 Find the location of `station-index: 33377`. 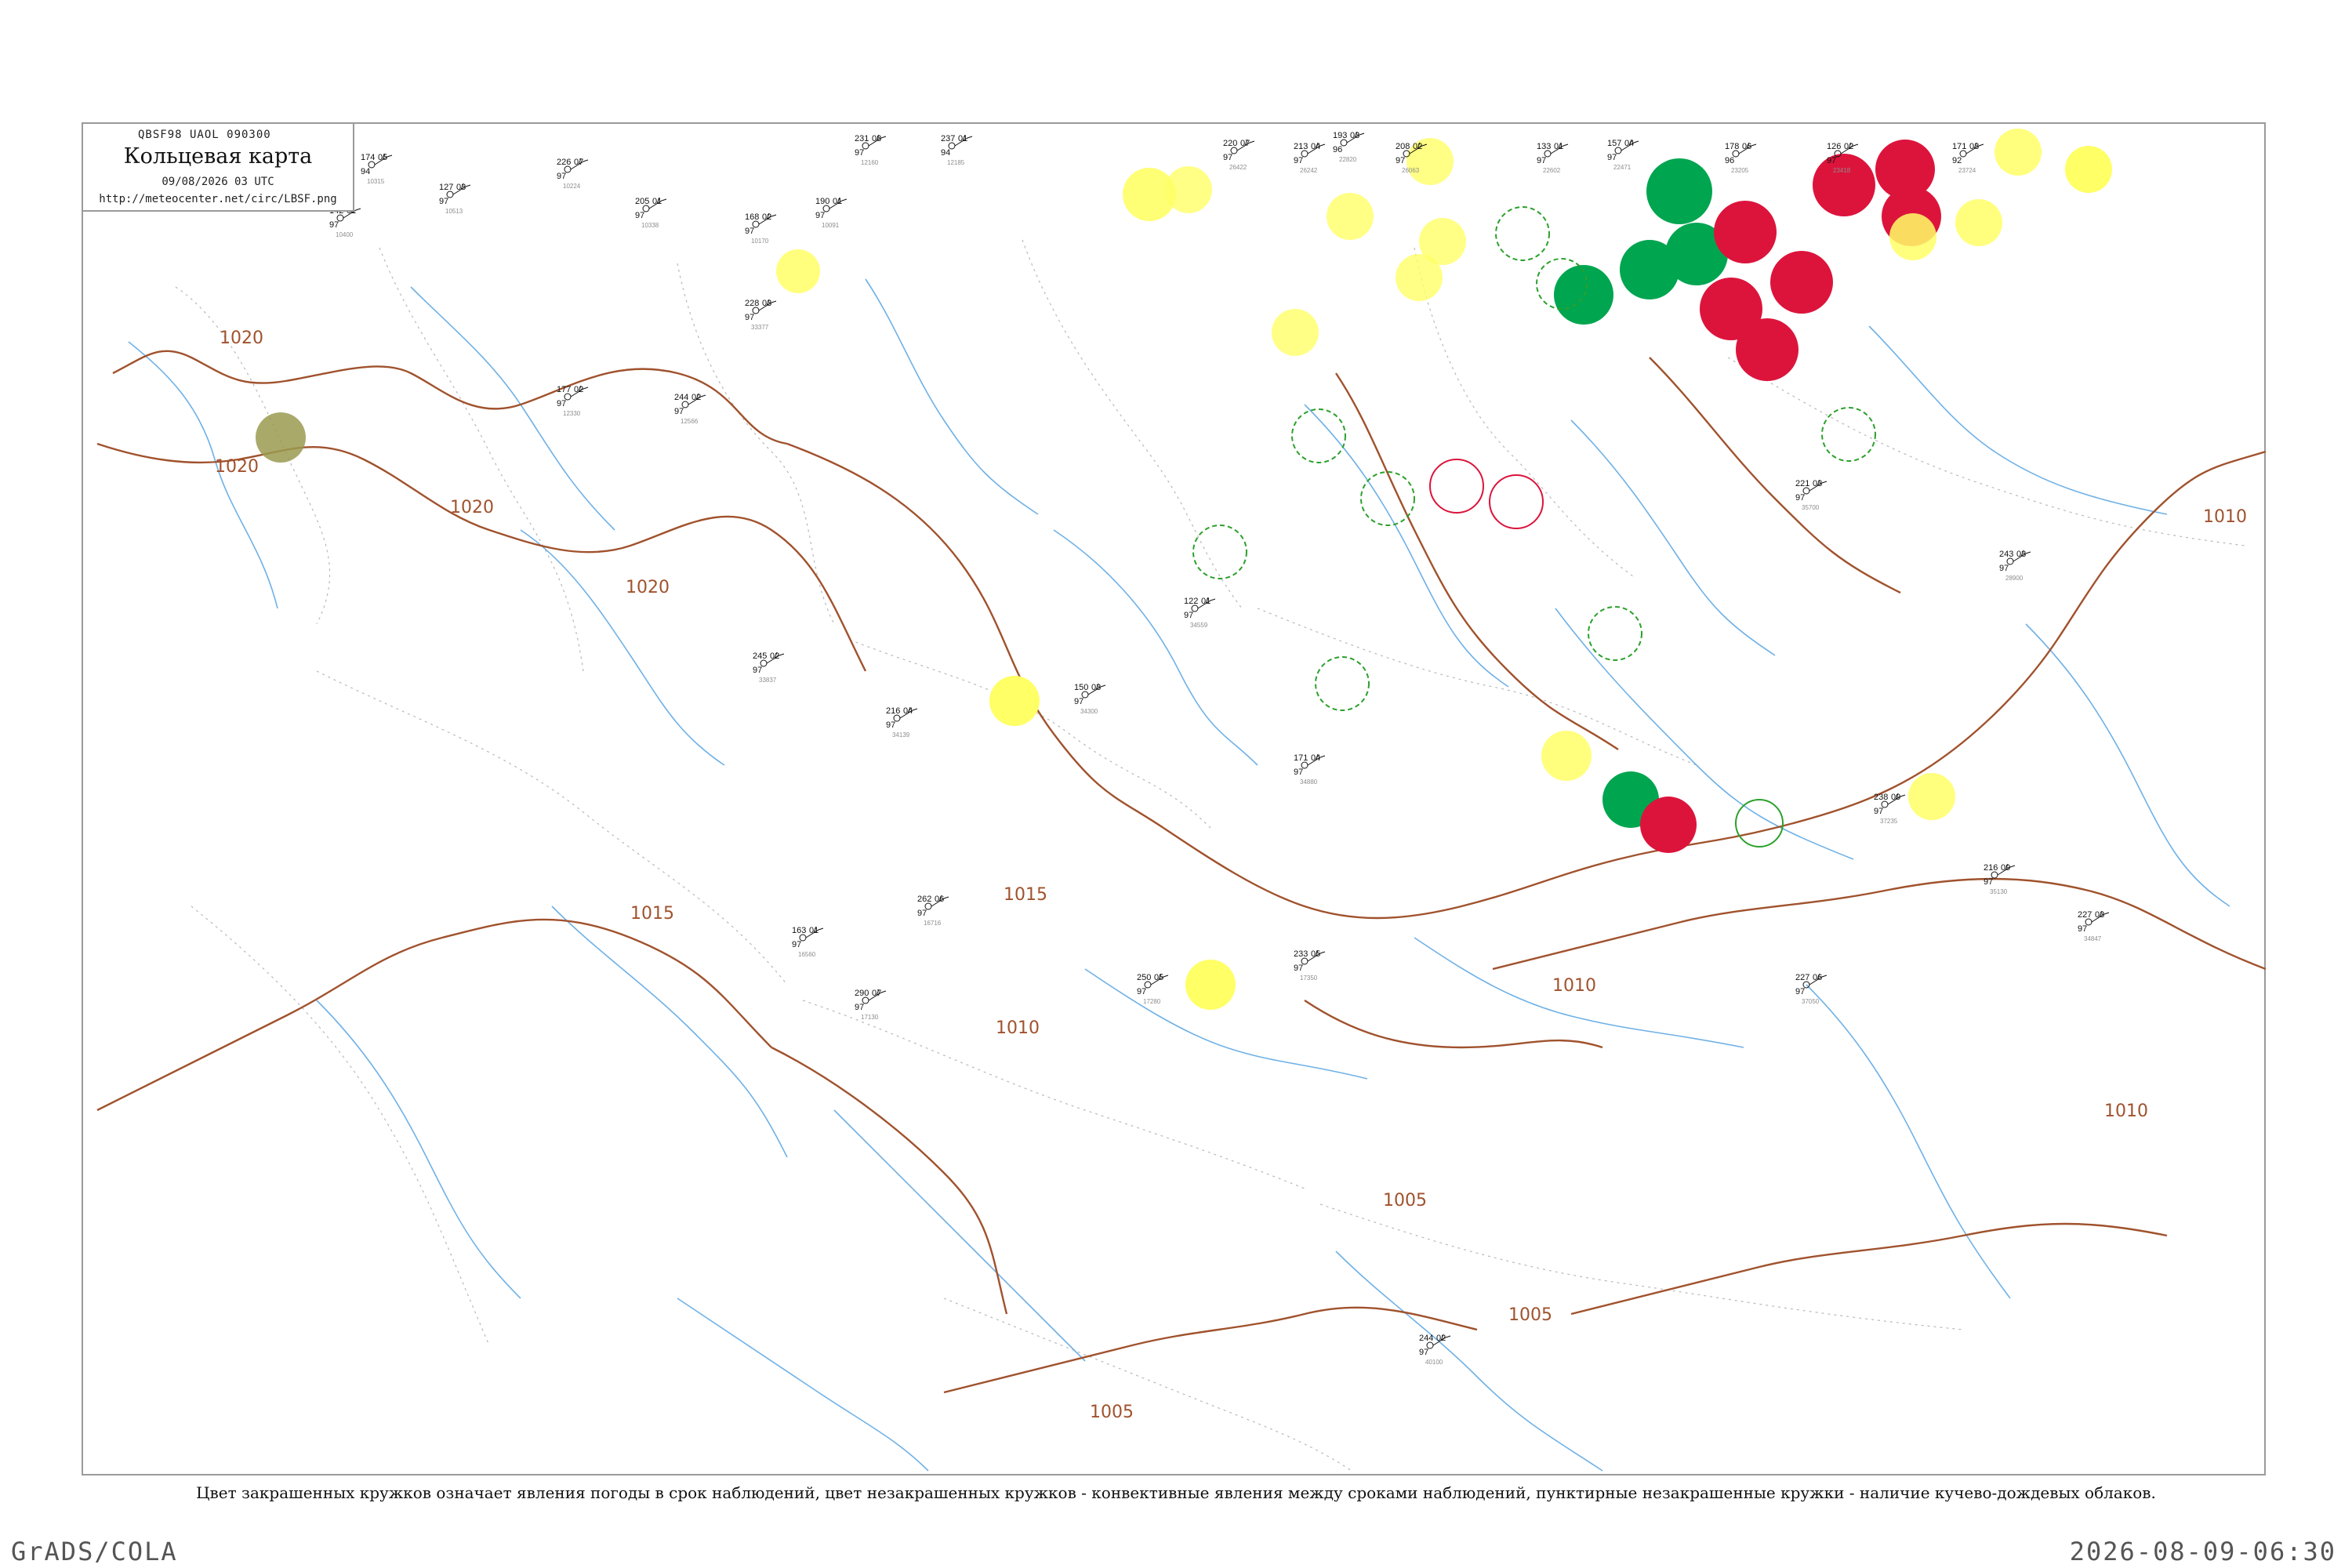

station-index: 33377 is located at coordinates (760, 327).